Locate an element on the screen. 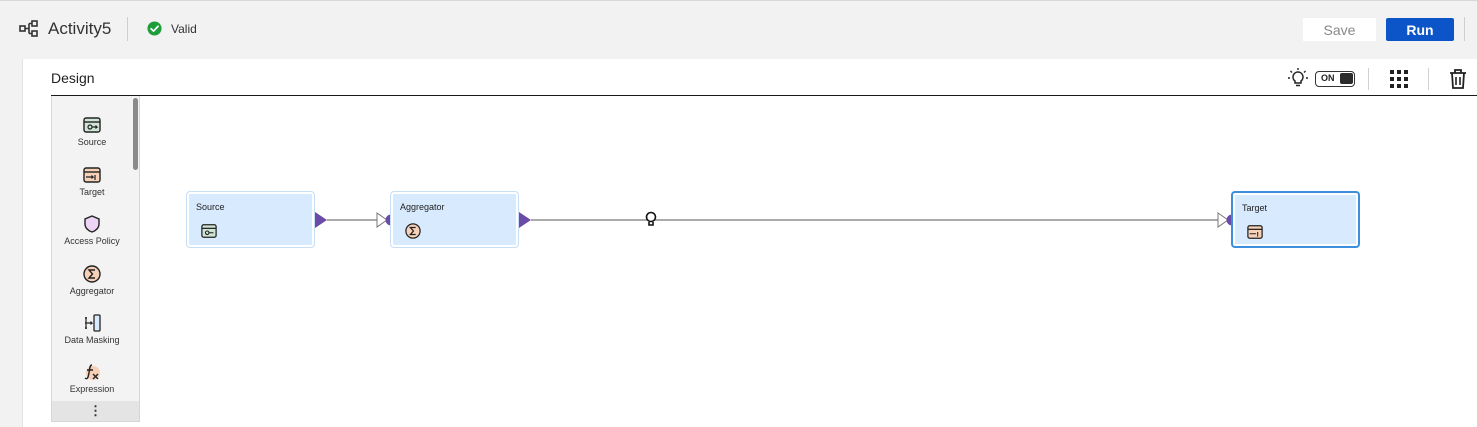  target-icon is located at coordinates (1255, 232).